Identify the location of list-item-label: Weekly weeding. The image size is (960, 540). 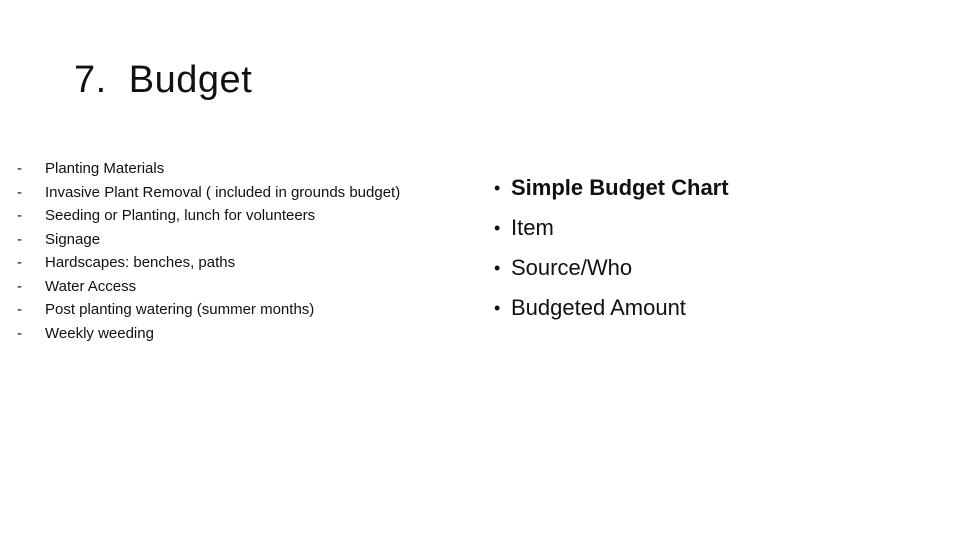
(99, 333).